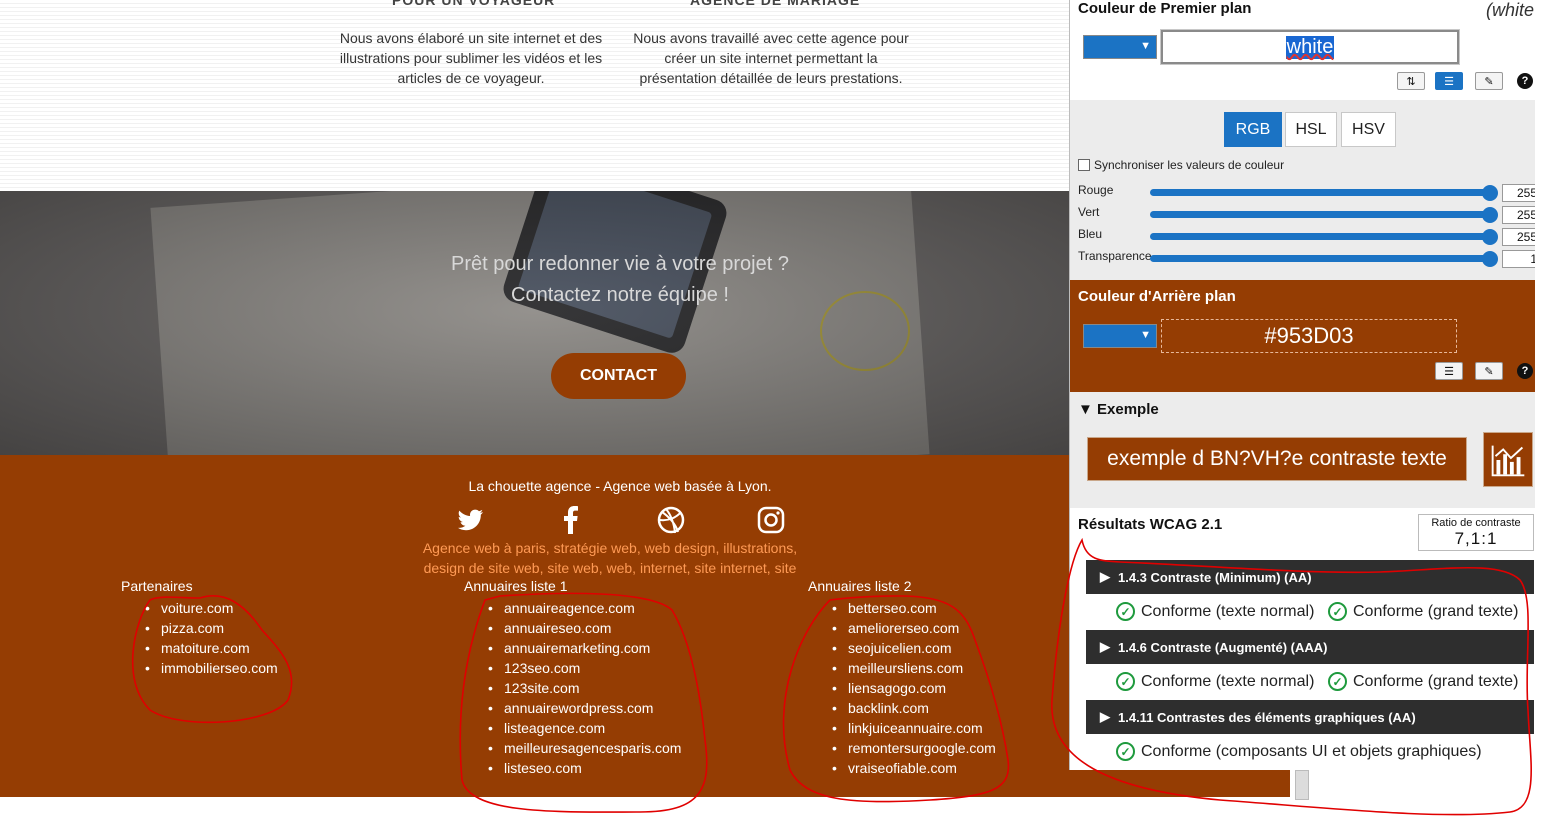 The height and width of the screenshot is (821, 1542). What do you see at coordinates (1476, 532) in the screenshot?
I see `contrast-ratio-box: Ratio de contraste 7,1:1` at bounding box center [1476, 532].